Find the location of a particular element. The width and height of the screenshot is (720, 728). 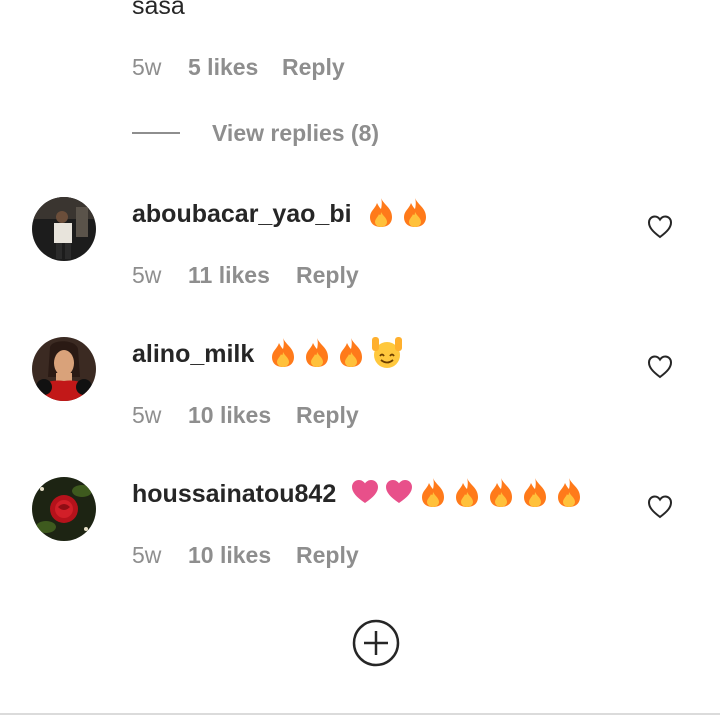

username: aboubacar_yao_bi is located at coordinates (242, 214).